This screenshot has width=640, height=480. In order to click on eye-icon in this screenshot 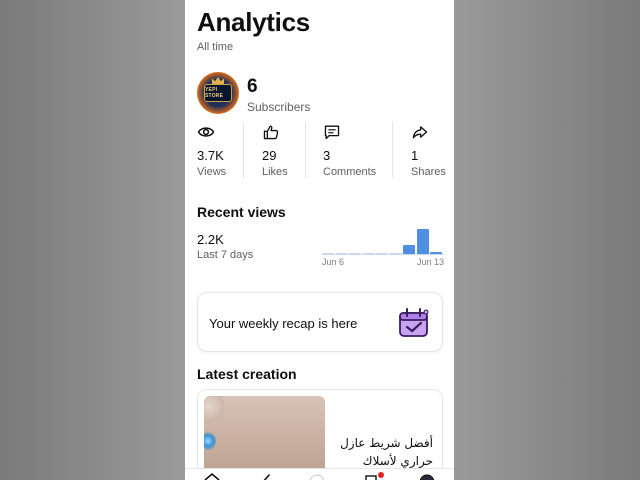, I will do `click(206, 132)`.